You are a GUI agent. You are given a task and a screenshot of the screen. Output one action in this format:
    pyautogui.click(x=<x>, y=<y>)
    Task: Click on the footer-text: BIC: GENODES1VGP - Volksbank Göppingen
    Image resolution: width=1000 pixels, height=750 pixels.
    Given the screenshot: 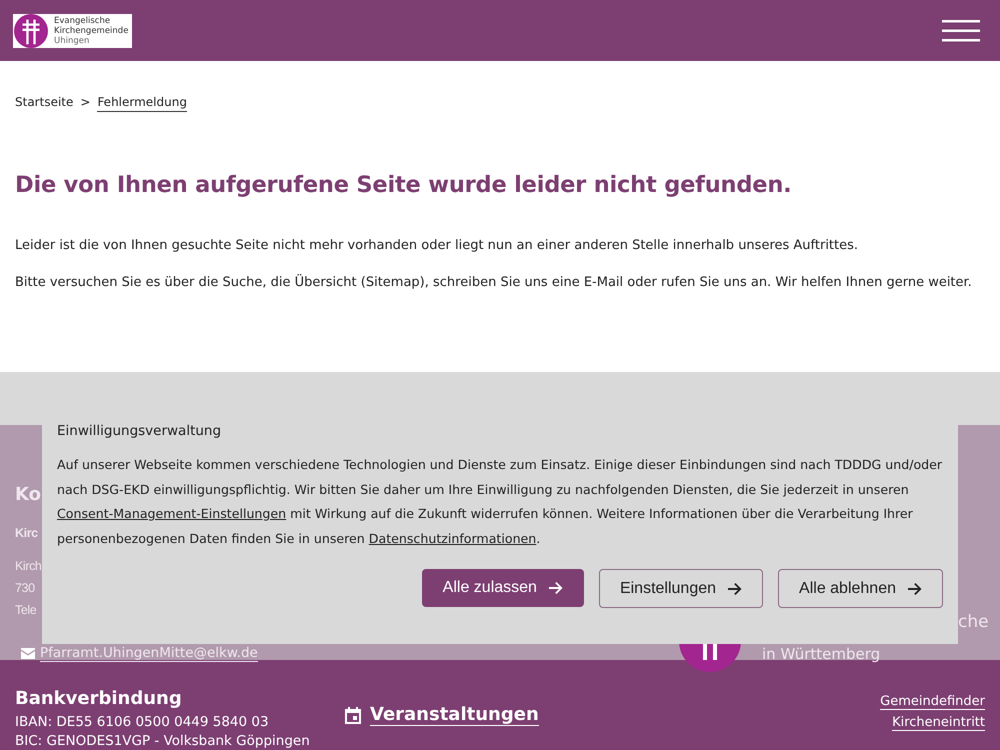 What is the action you would take?
    pyautogui.click(x=163, y=741)
    